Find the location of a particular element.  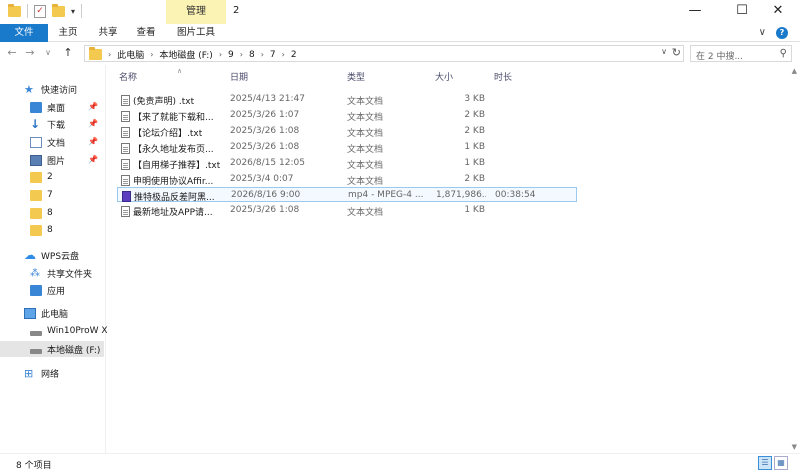

file-row: 【论坛介绍】.txt 2025/3/26 1:08 文本文档 2 KB is located at coordinates (347, 131).